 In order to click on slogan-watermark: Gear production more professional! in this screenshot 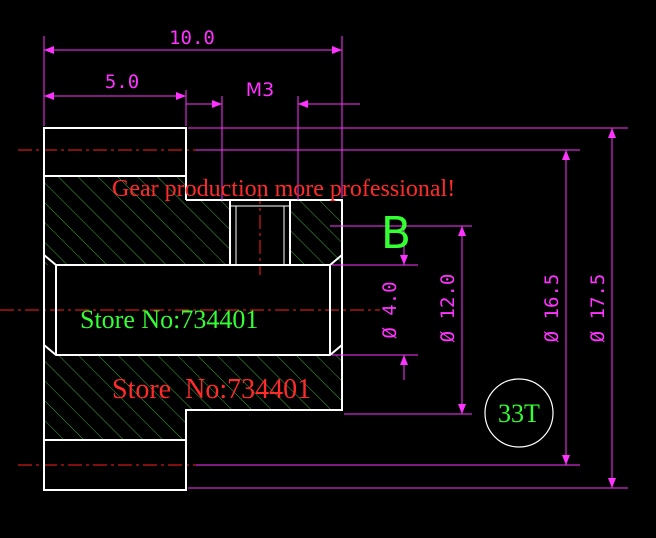, I will do `click(283, 189)`.